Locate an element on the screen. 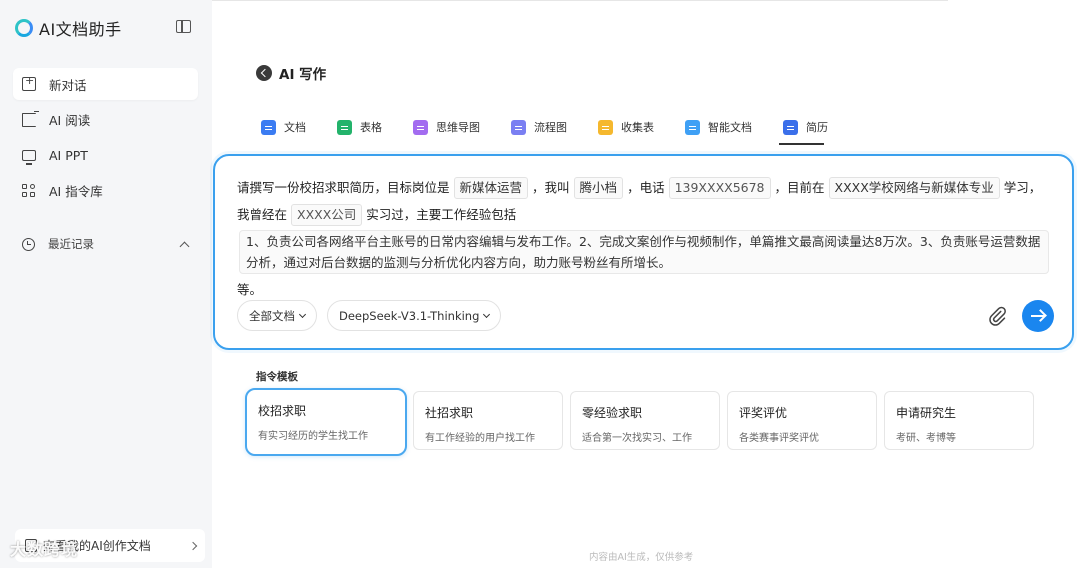  ai-disclaimer: 内容由AI生成，仅供参考 is located at coordinates (641, 557).